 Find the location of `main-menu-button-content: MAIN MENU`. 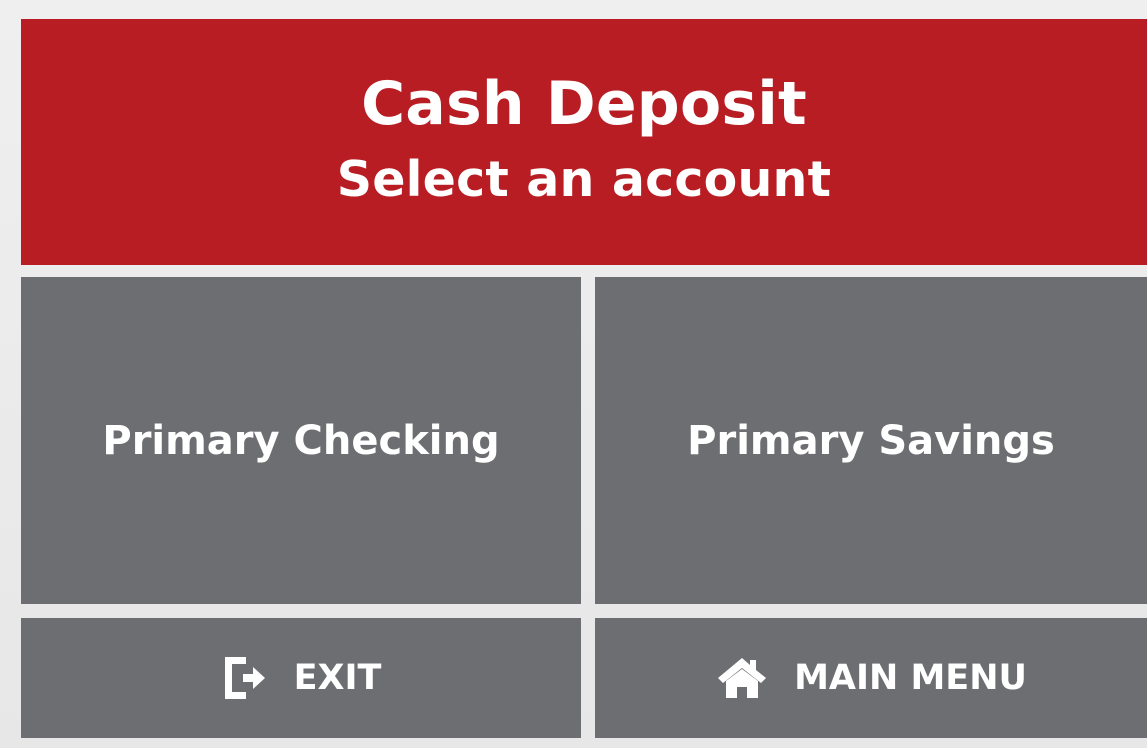

main-menu-button-content: MAIN MENU is located at coordinates (871, 678).